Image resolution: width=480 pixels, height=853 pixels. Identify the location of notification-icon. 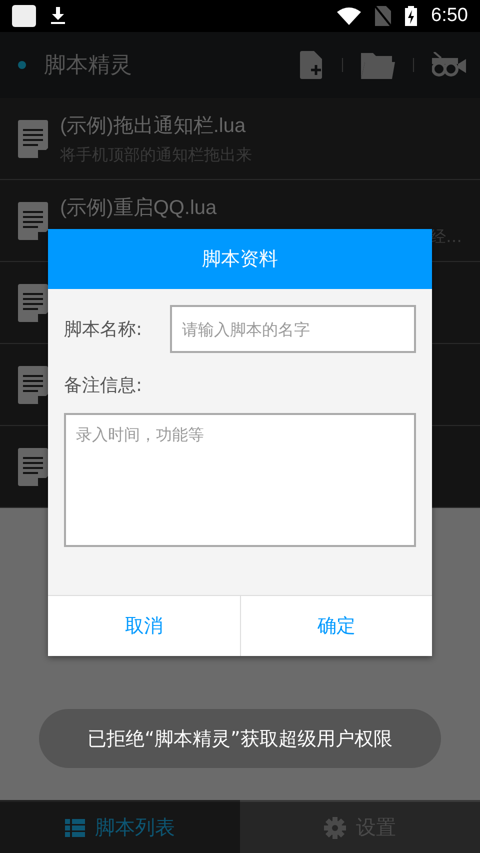
(24, 16).